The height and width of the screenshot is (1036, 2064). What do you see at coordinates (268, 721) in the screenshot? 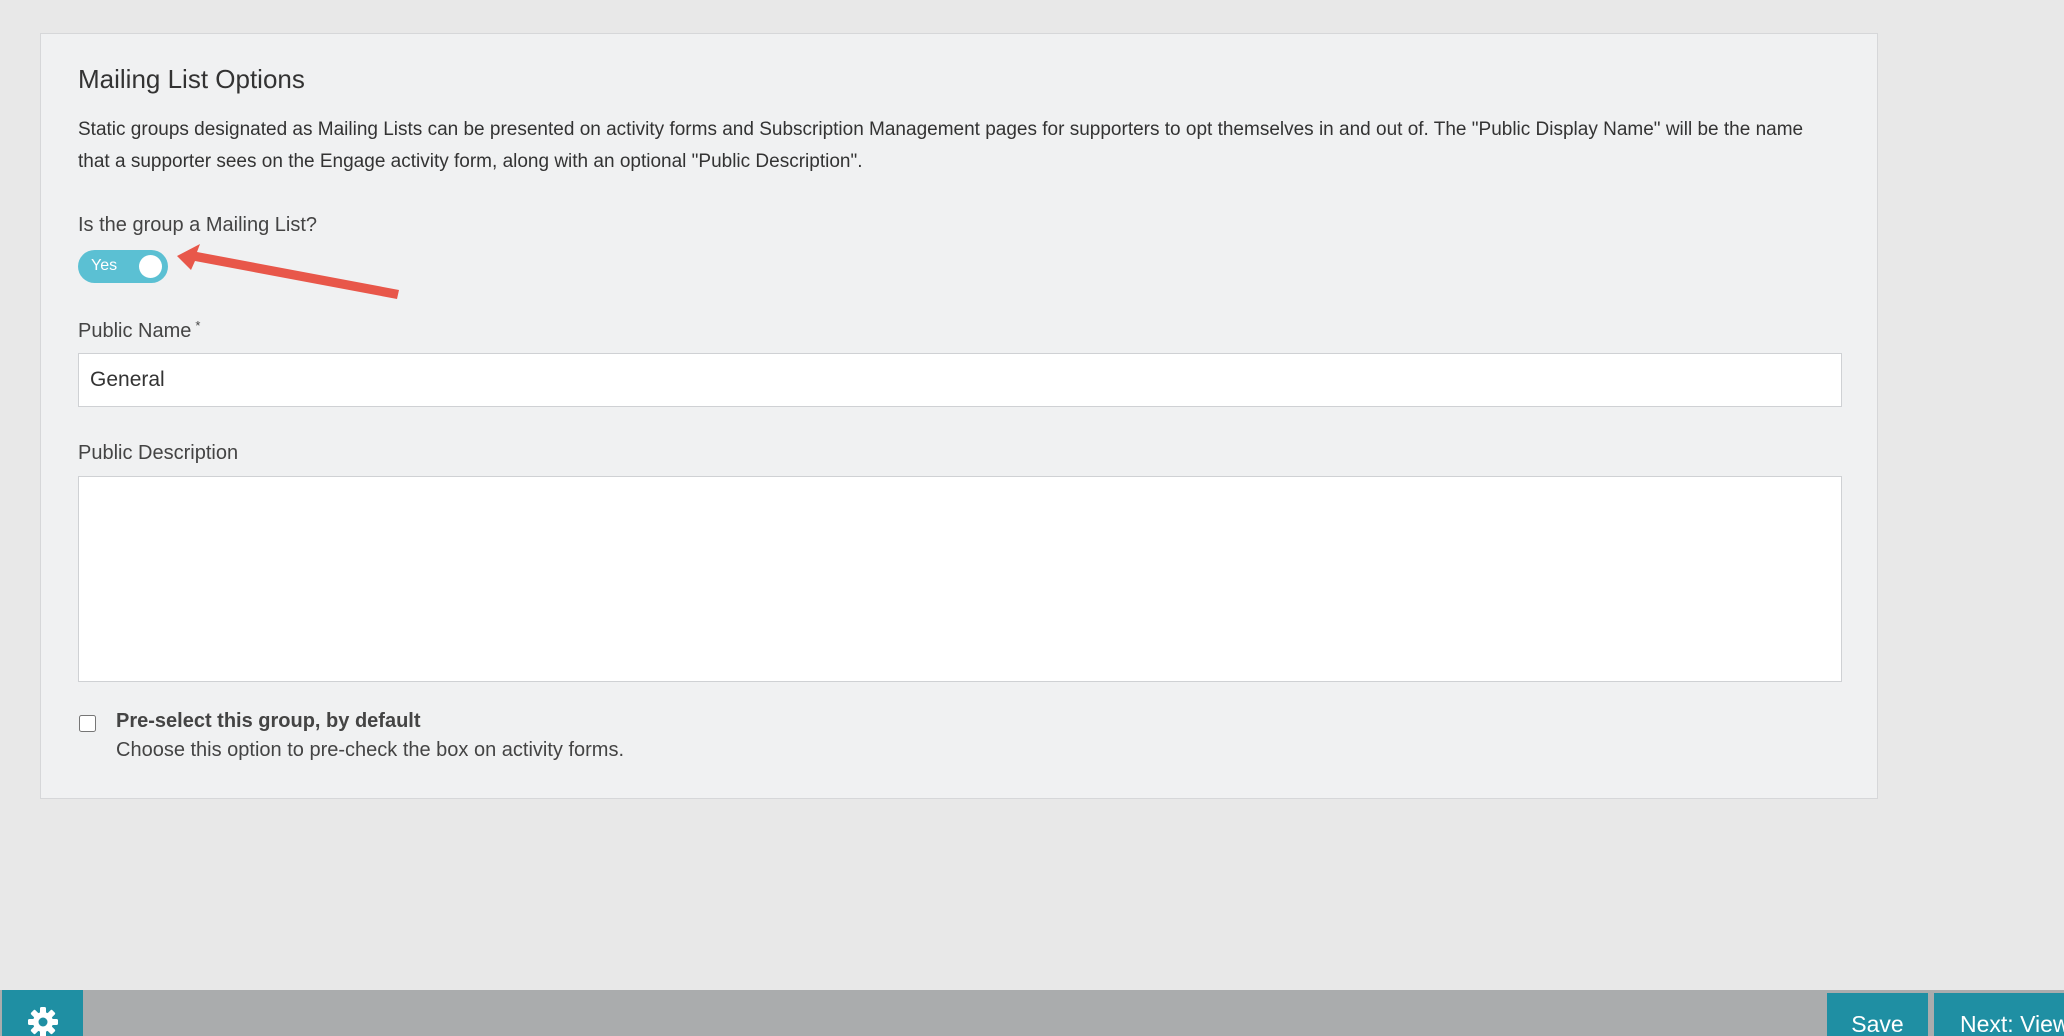
I see `preselect-title: Pre-select this group, by default` at bounding box center [268, 721].